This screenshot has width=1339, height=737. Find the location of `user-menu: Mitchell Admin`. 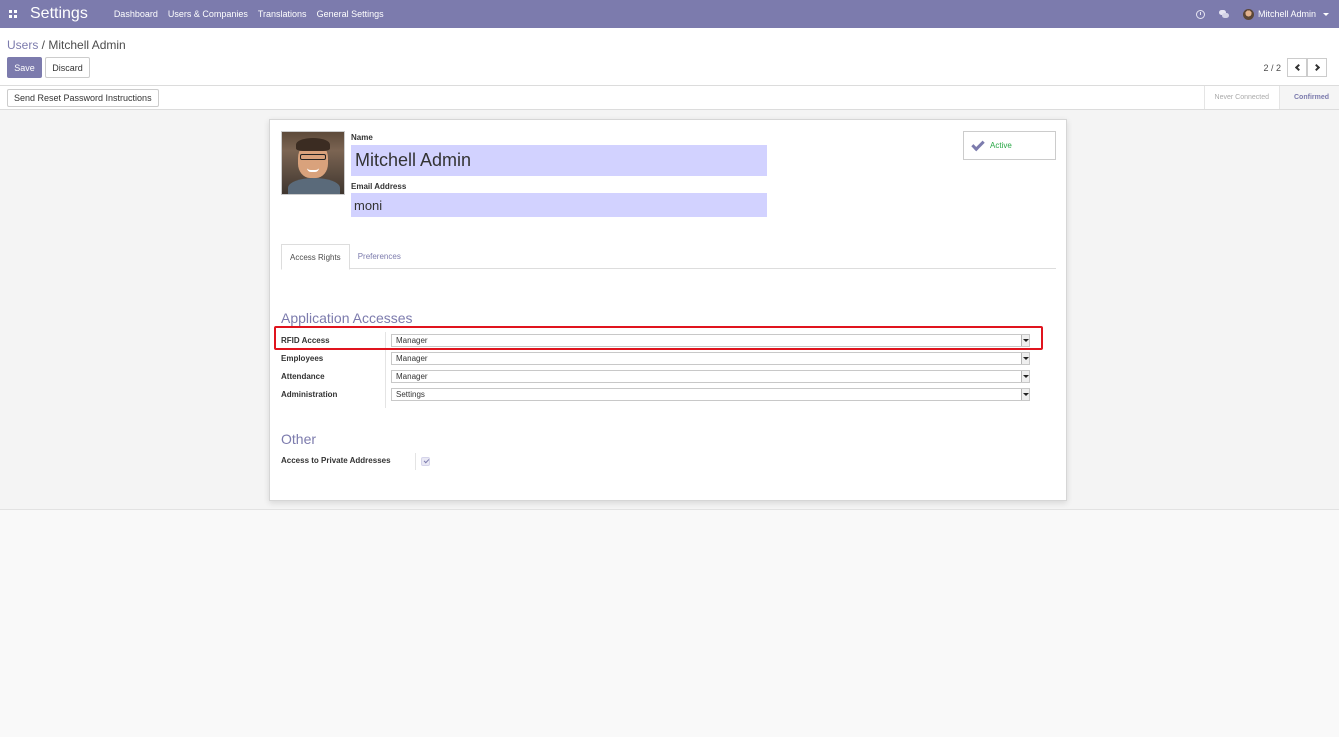

user-menu: Mitchell Admin is located at coordinates (1285, 14).